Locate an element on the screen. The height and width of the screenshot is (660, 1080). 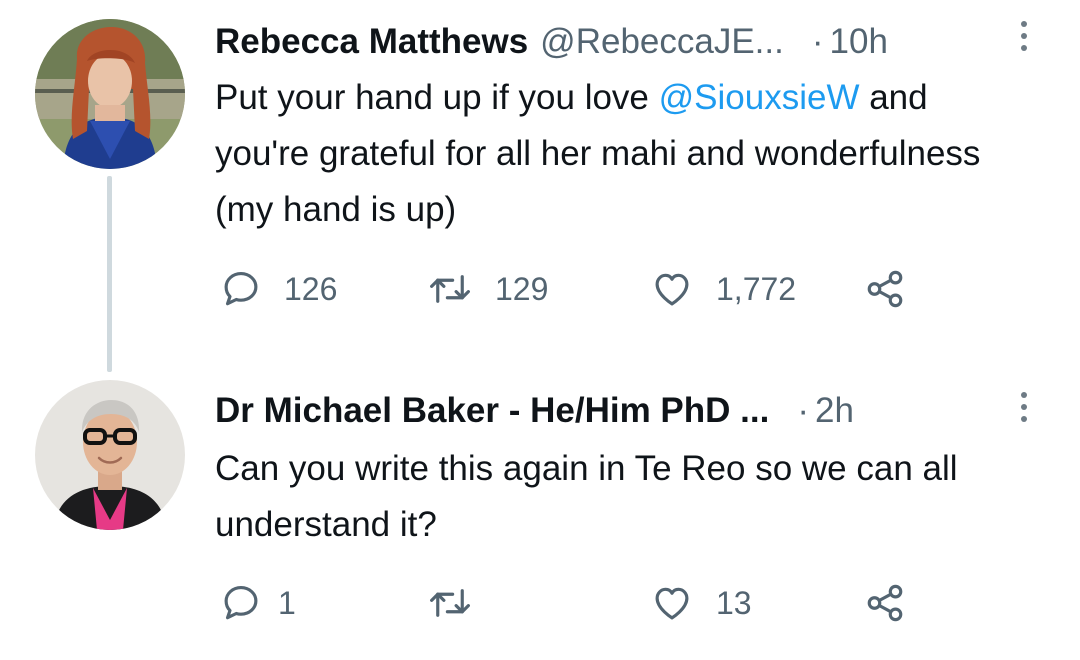
tweet-header: Dr Michael Baker - He/Him PhD ... · 2h is located at coordinates (612, 411).